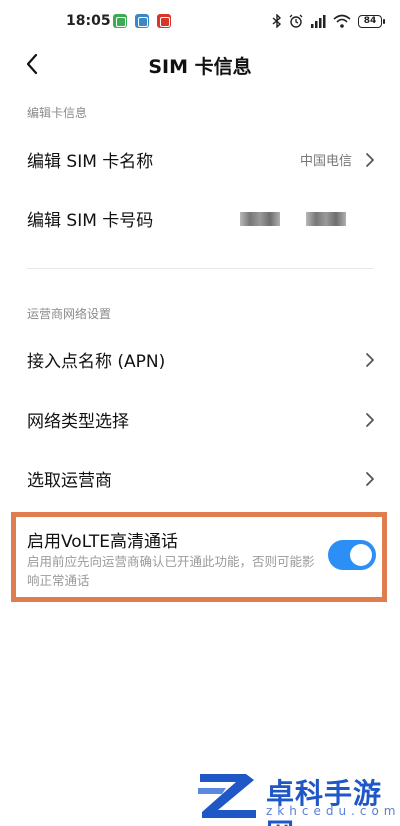  What do you see at coordinates (78, 422) in the screenshot?
I see `network-type-label: 网络类型选择` at bounding box center [78, 422].